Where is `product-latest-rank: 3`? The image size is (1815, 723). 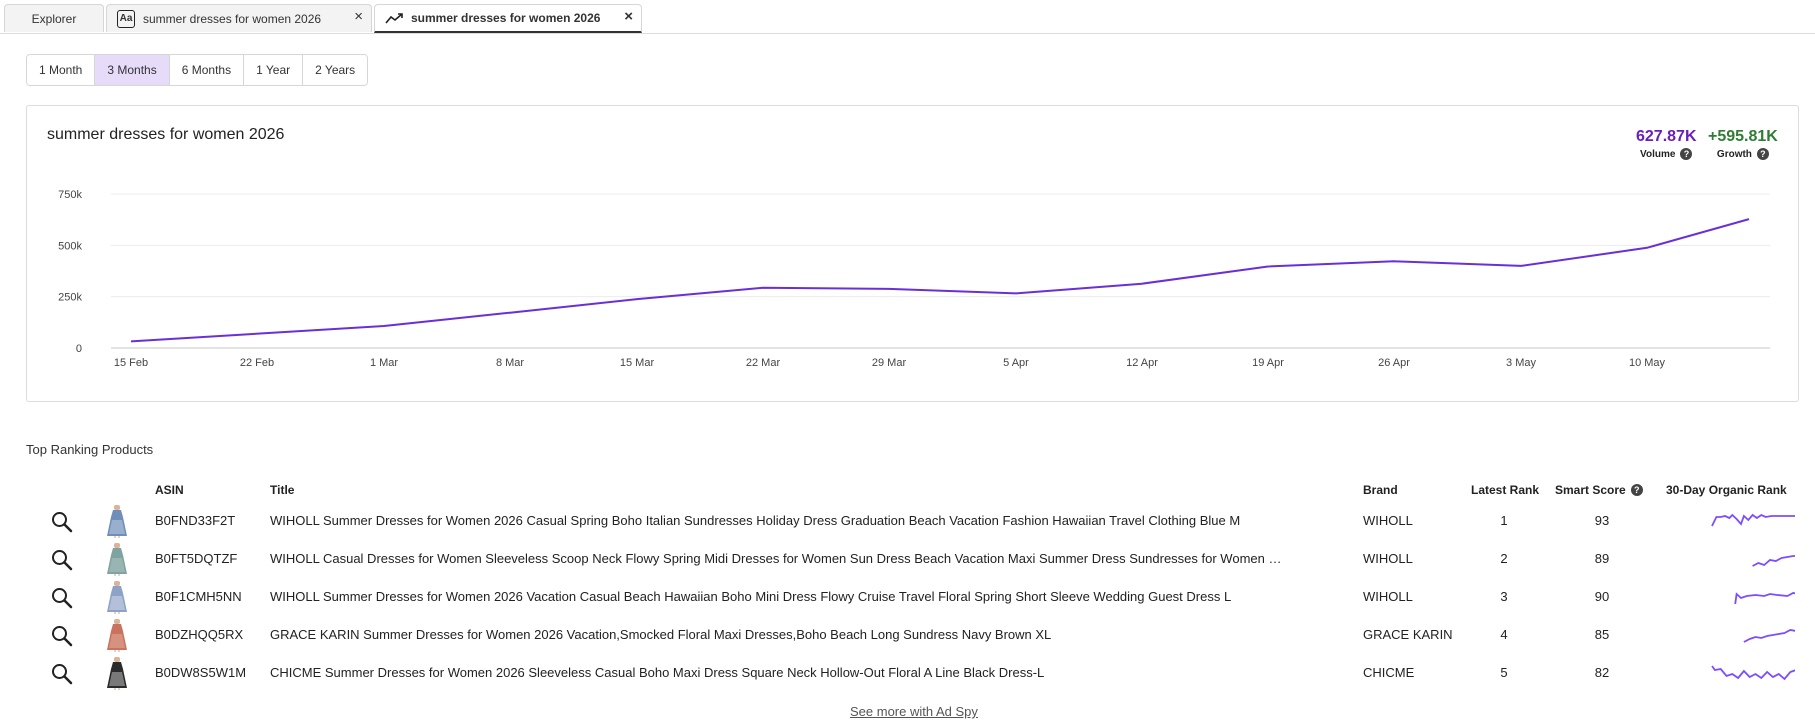 product-latest-rank: 3 is located at coordinates (1504, 596).